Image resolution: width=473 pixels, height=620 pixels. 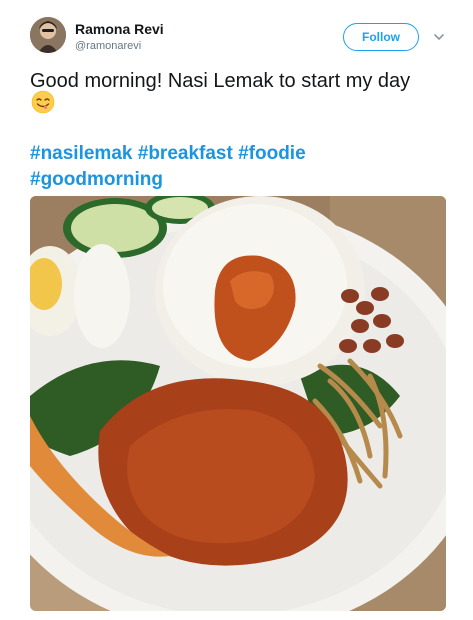 What do you see at coordinates (48, 35) in the screenshot?
I see `avatar` at bounding box center [48, 35].